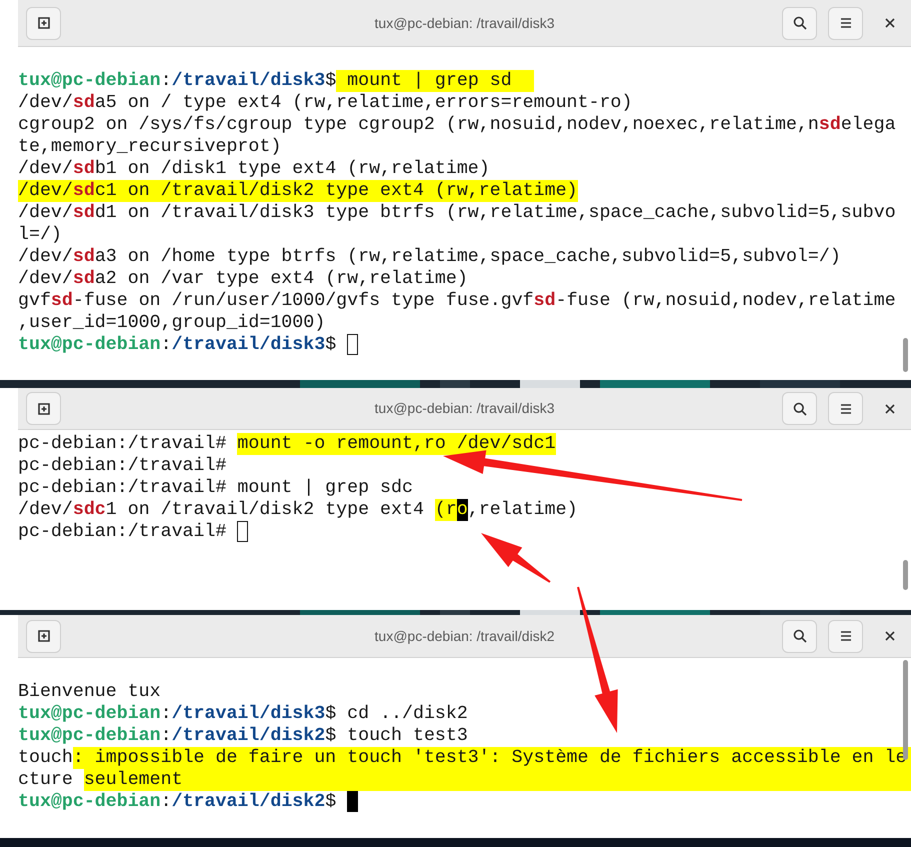  What do you see at coordinates (216, 488) in the screenshot?
I see `terminal-line: pc-debian:/travail# mount | grep sdc` at bounding box center [216, 488].